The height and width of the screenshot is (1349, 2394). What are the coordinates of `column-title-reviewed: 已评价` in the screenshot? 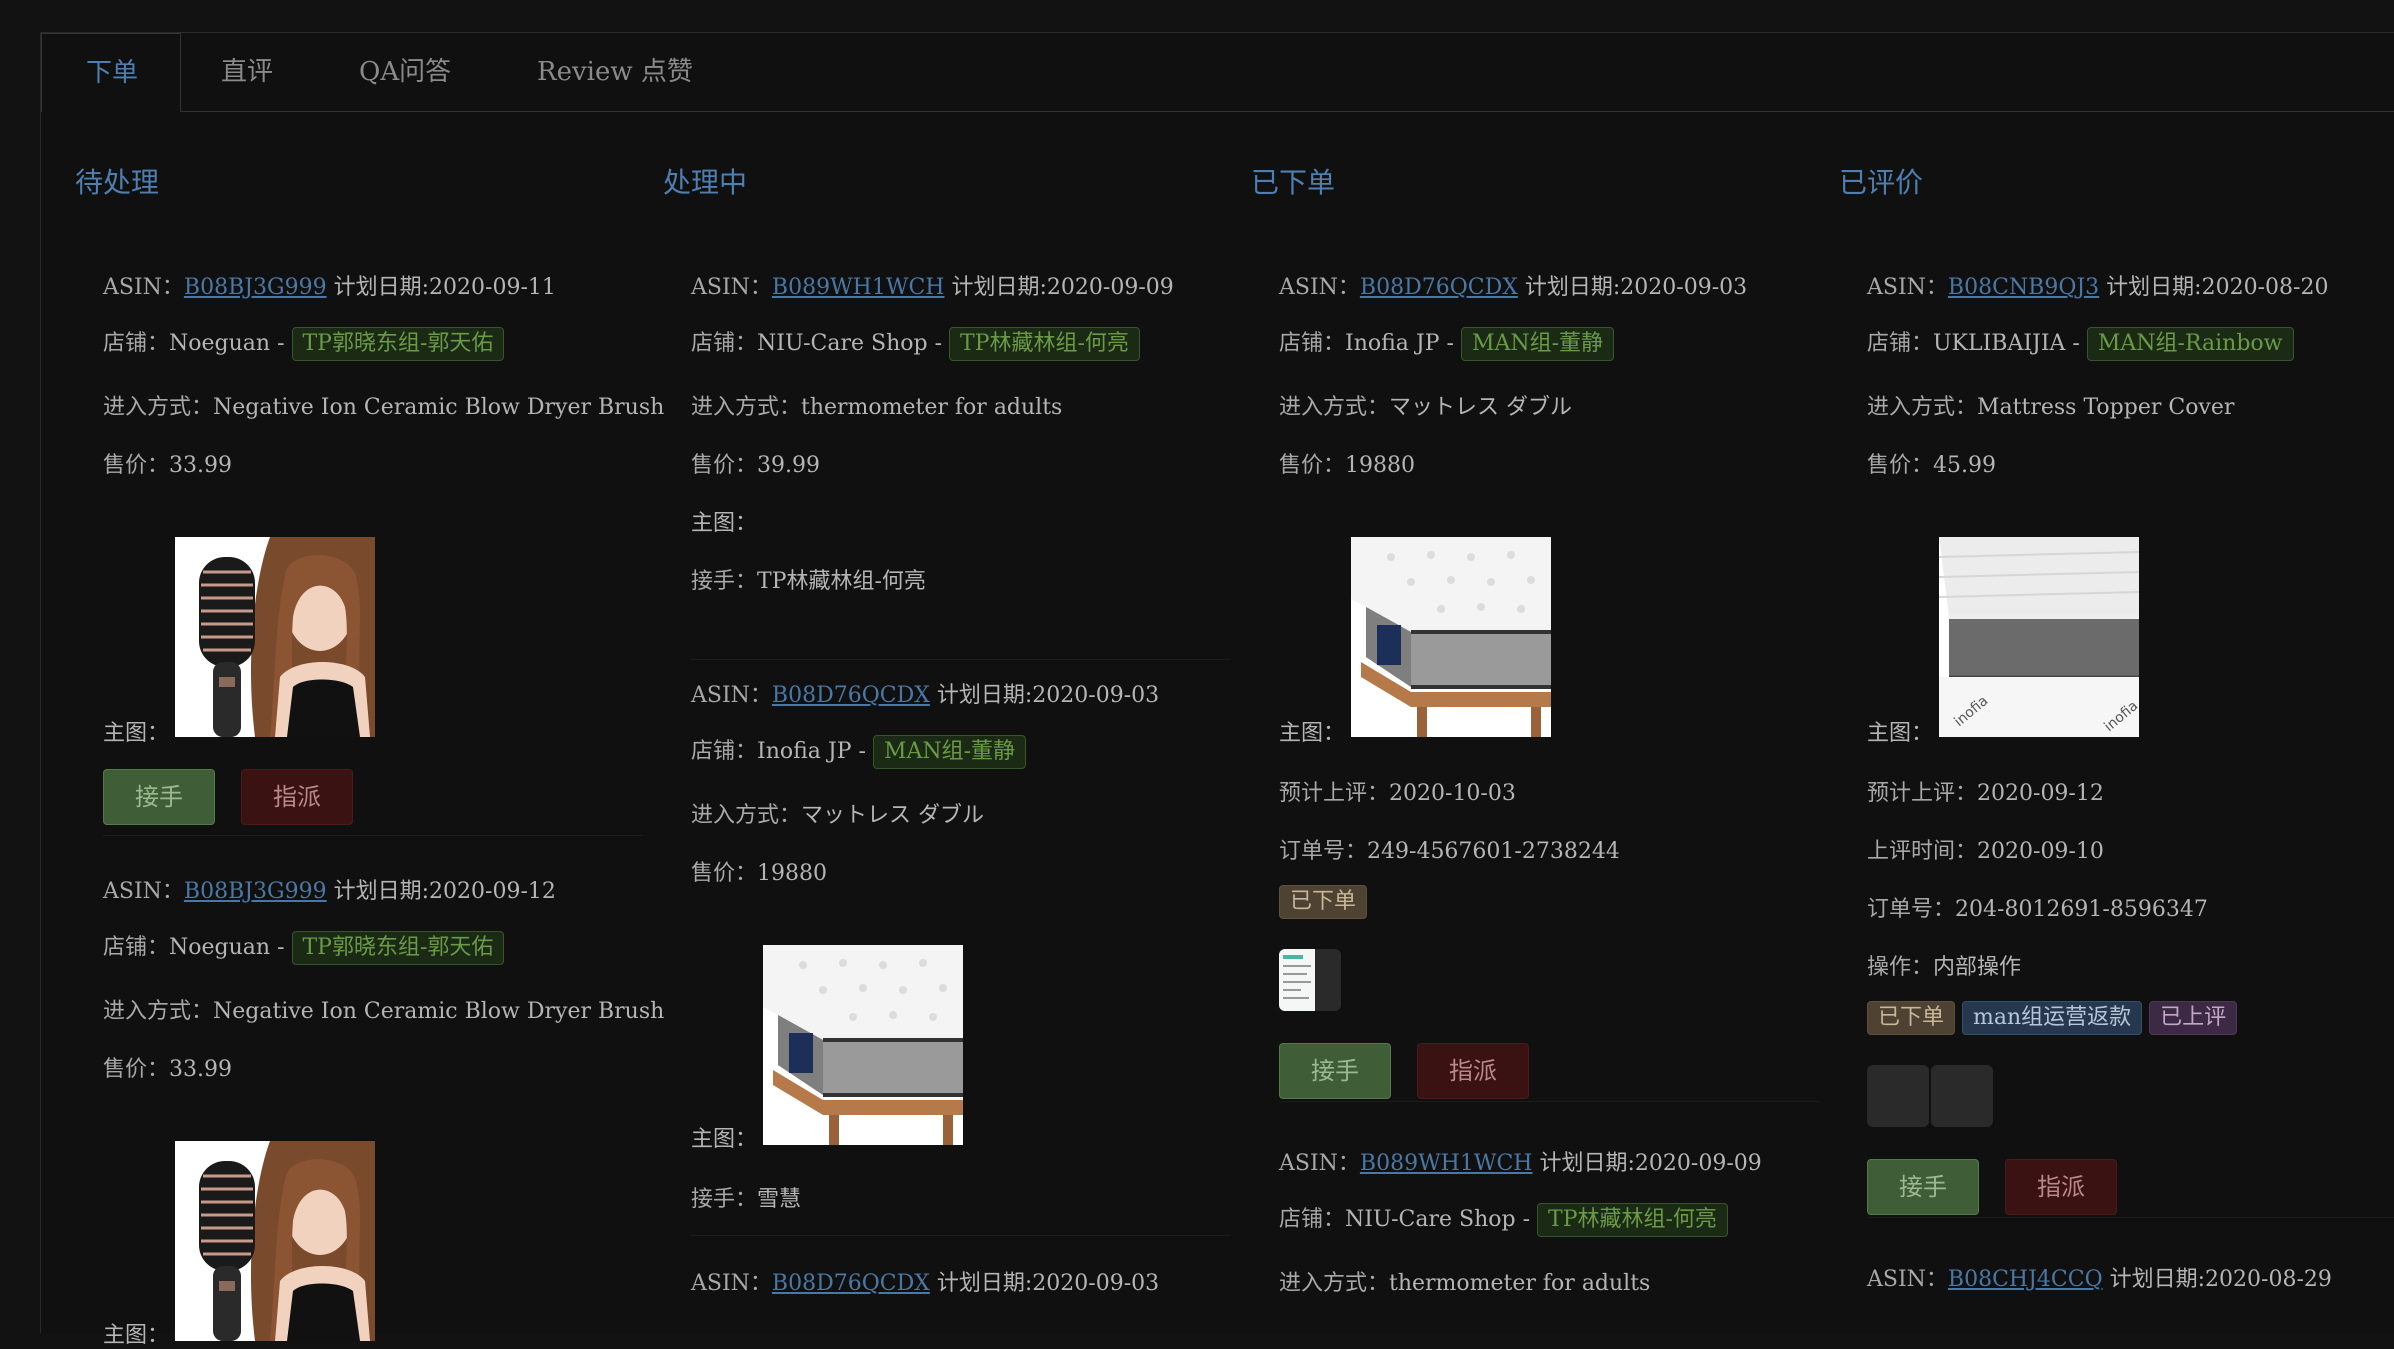 It's located at (1881, 182).